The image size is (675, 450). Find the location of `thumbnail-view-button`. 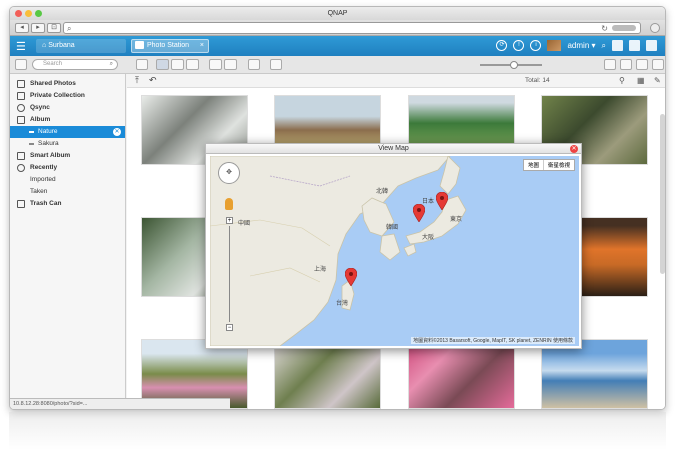

thumbnail-view-button is located at coordinates (162, 64).